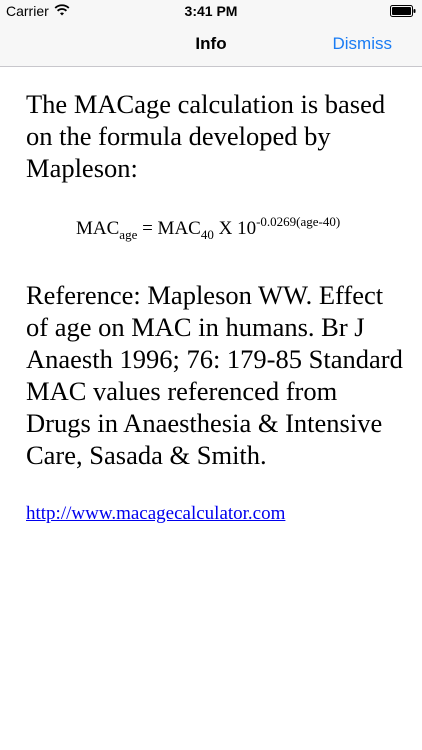 The height and width of the screenshot is (750, 422). Describe the element at coordinates (298, 221) in the screenshot. I see `formula-exponent: -0.0269(age-40)` at that location.